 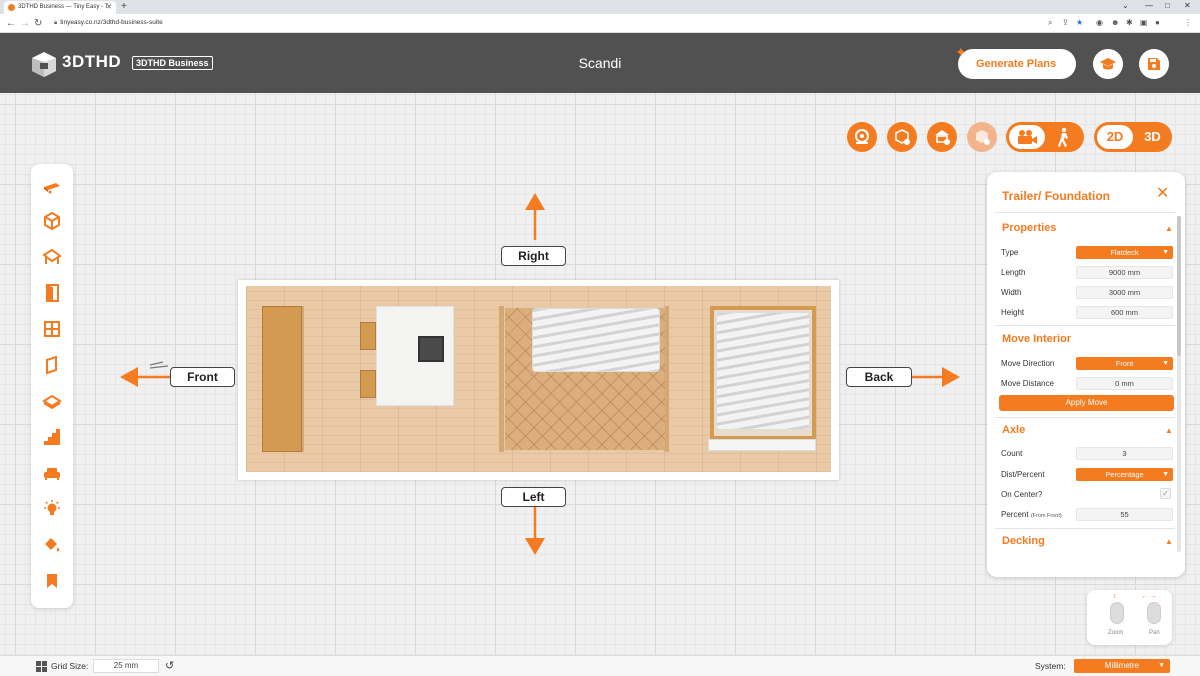 What do you see at coordinates (1013, 430) in the screenshot?
I see `section-axle-title: Axle` at bounding box center [1013, 430].